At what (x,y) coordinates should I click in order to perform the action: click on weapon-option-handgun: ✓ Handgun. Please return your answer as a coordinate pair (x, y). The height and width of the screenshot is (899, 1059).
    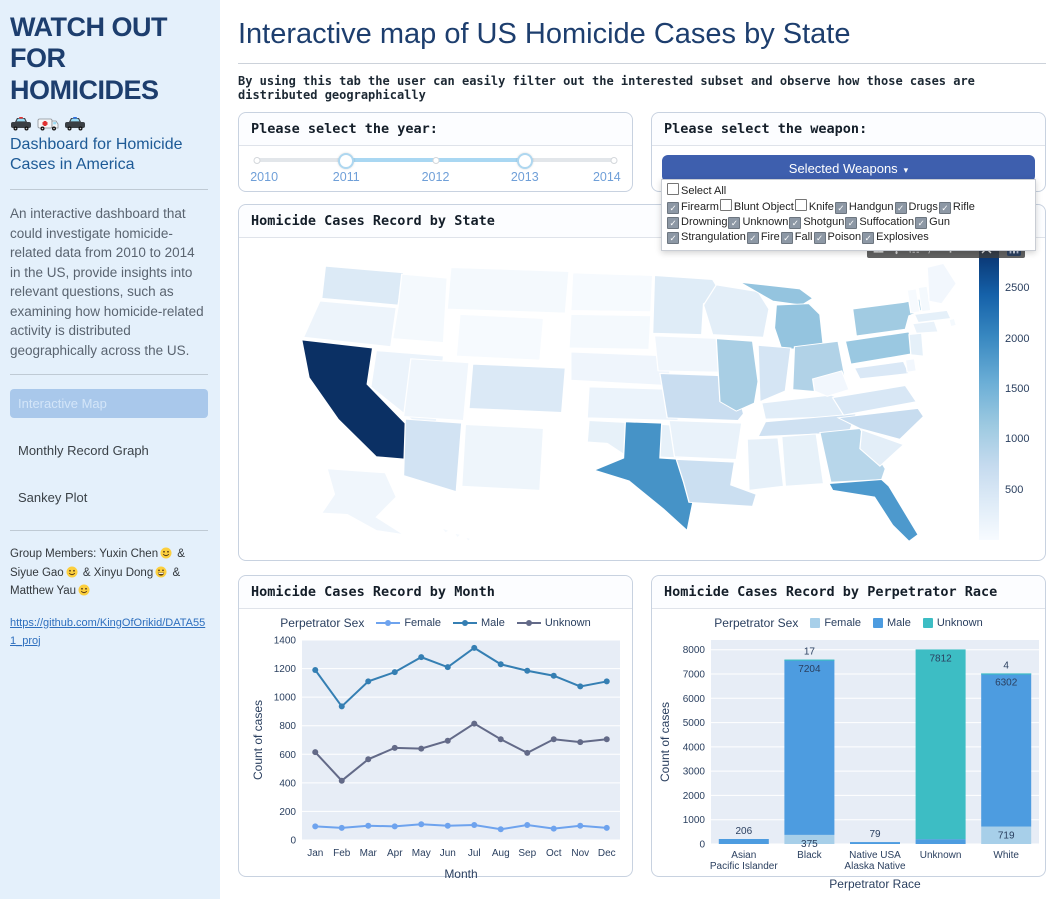
    Looking at the image, I should click on (864, 207).